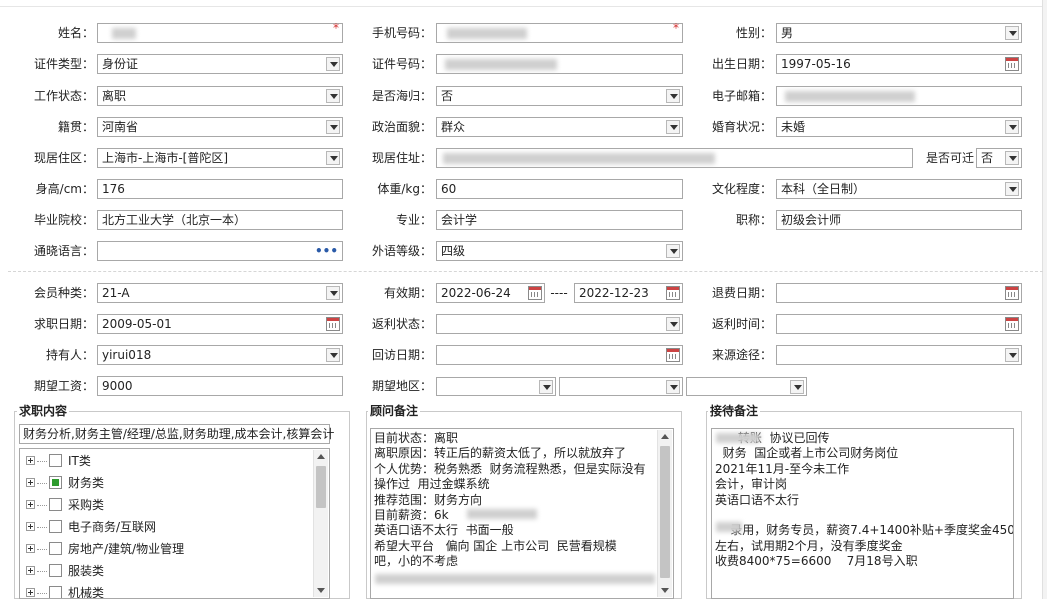  Describe the element at coordinates (559, 324) in the screenshot. I see `rebate-status-select` at that location.